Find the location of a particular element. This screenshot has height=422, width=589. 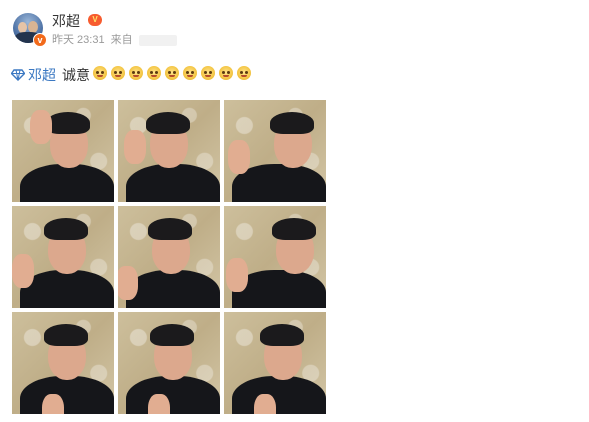

author-name: 邓超 is located at coordinates (66, 21).